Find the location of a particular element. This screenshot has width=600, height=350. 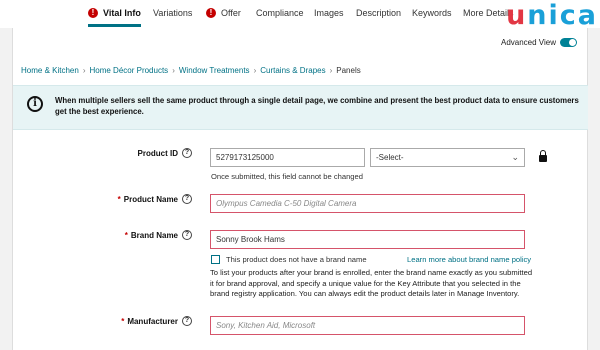

manufacturer-input: Sony, Kitchen Aid, Microsoft is located at coordinates (367, 325).